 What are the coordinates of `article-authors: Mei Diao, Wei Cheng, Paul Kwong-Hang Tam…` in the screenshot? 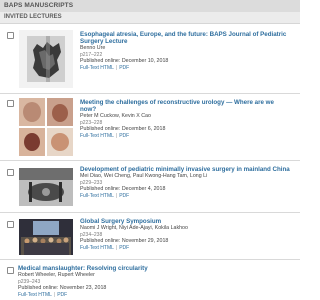 It's located at (144, 176).